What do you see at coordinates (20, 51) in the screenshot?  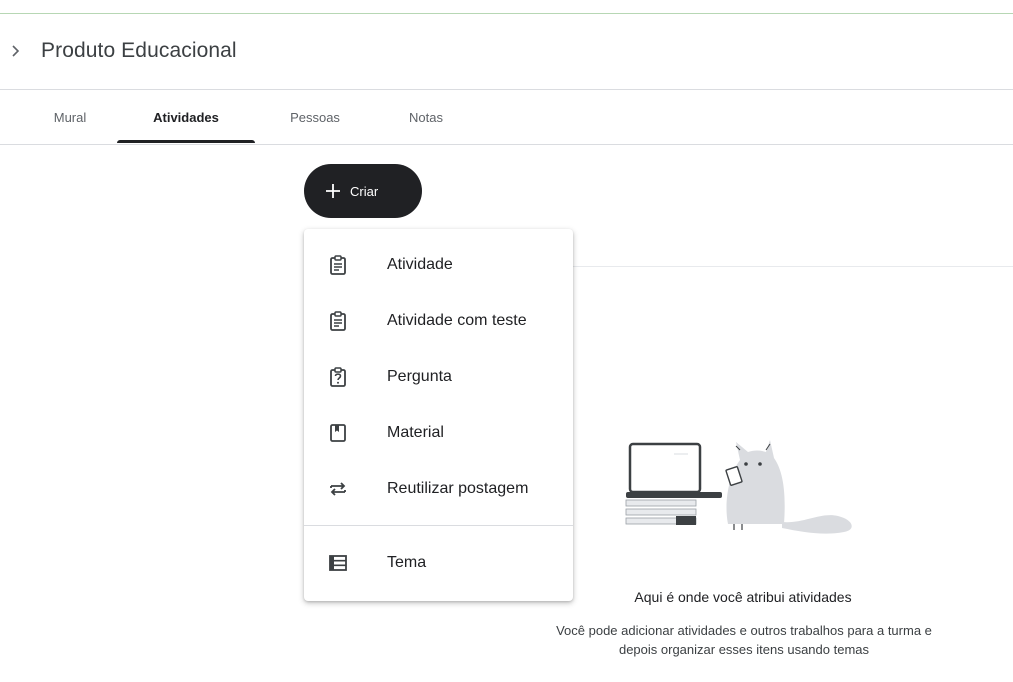 I see `chevron-right-icon` at bounding box center [20, 51].